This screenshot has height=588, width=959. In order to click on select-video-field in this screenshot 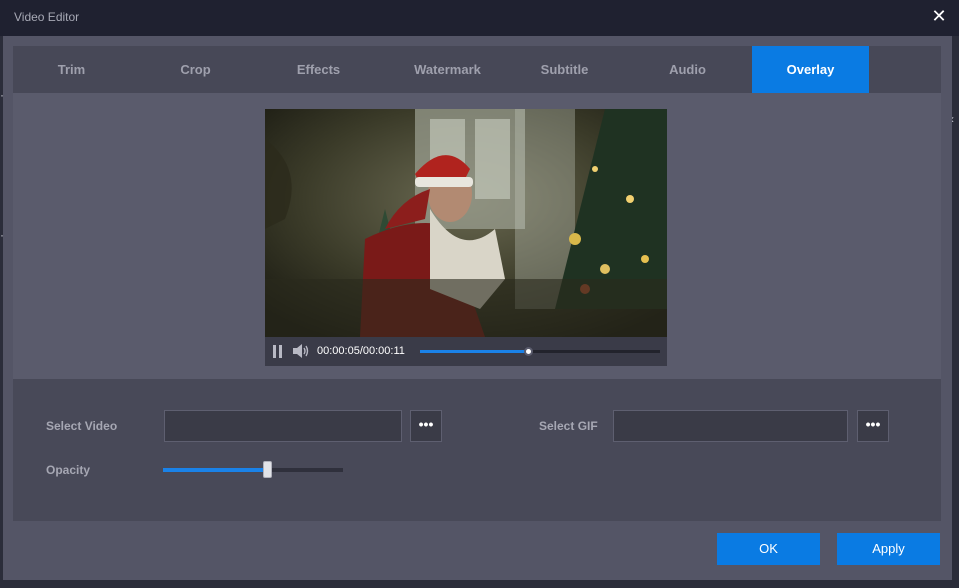, I will do `click(283, 426)`.